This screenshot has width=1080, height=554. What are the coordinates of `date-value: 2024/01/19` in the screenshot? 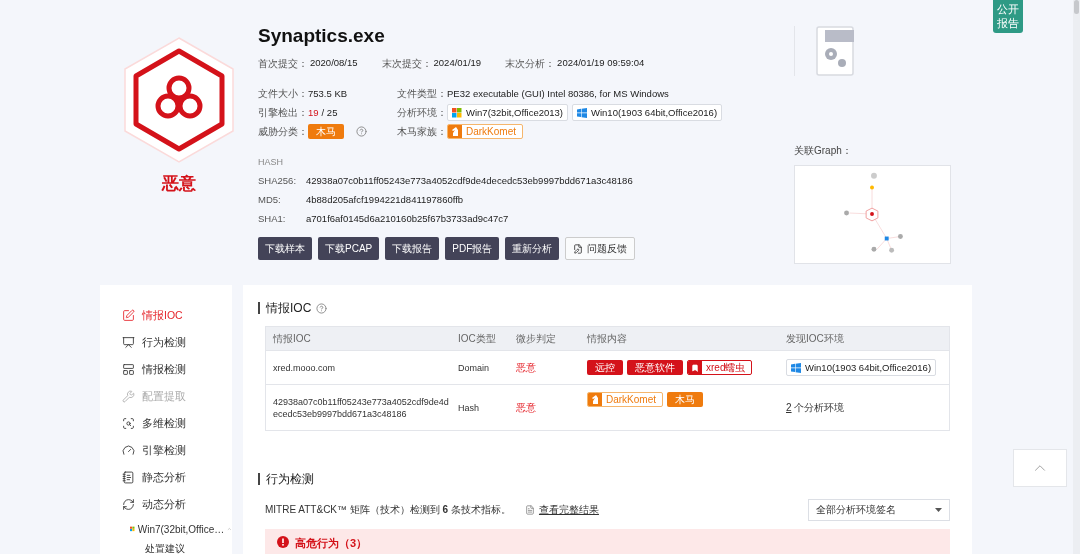 It's located at (457, 63).